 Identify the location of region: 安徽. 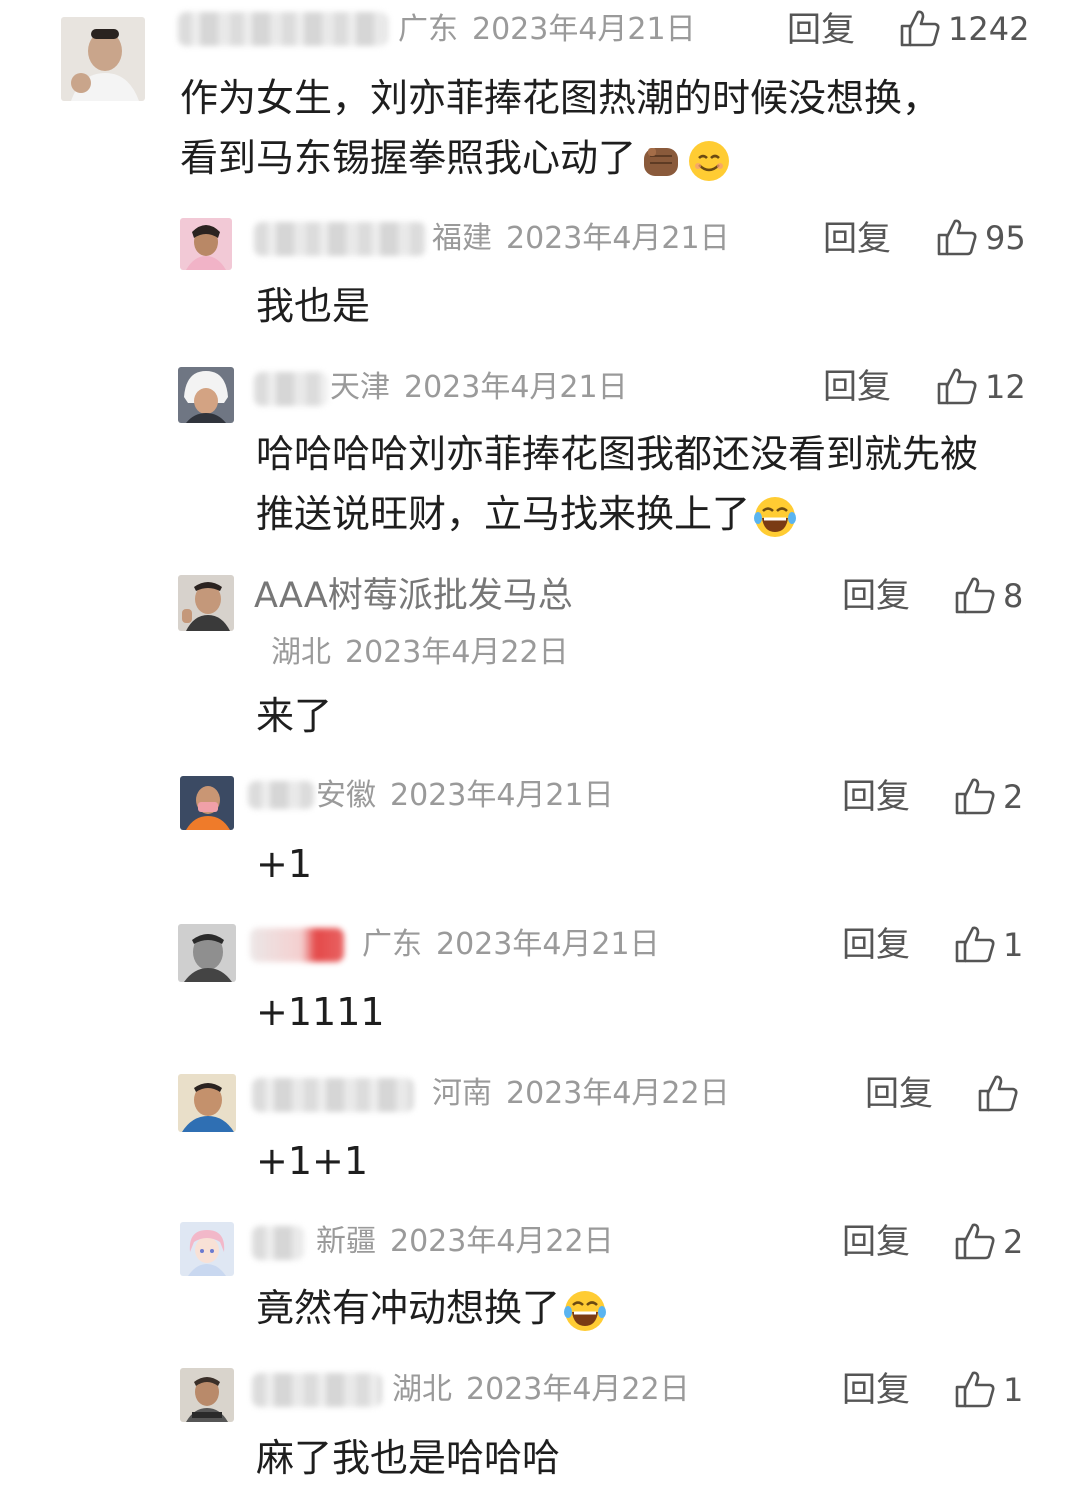
(346, 795).